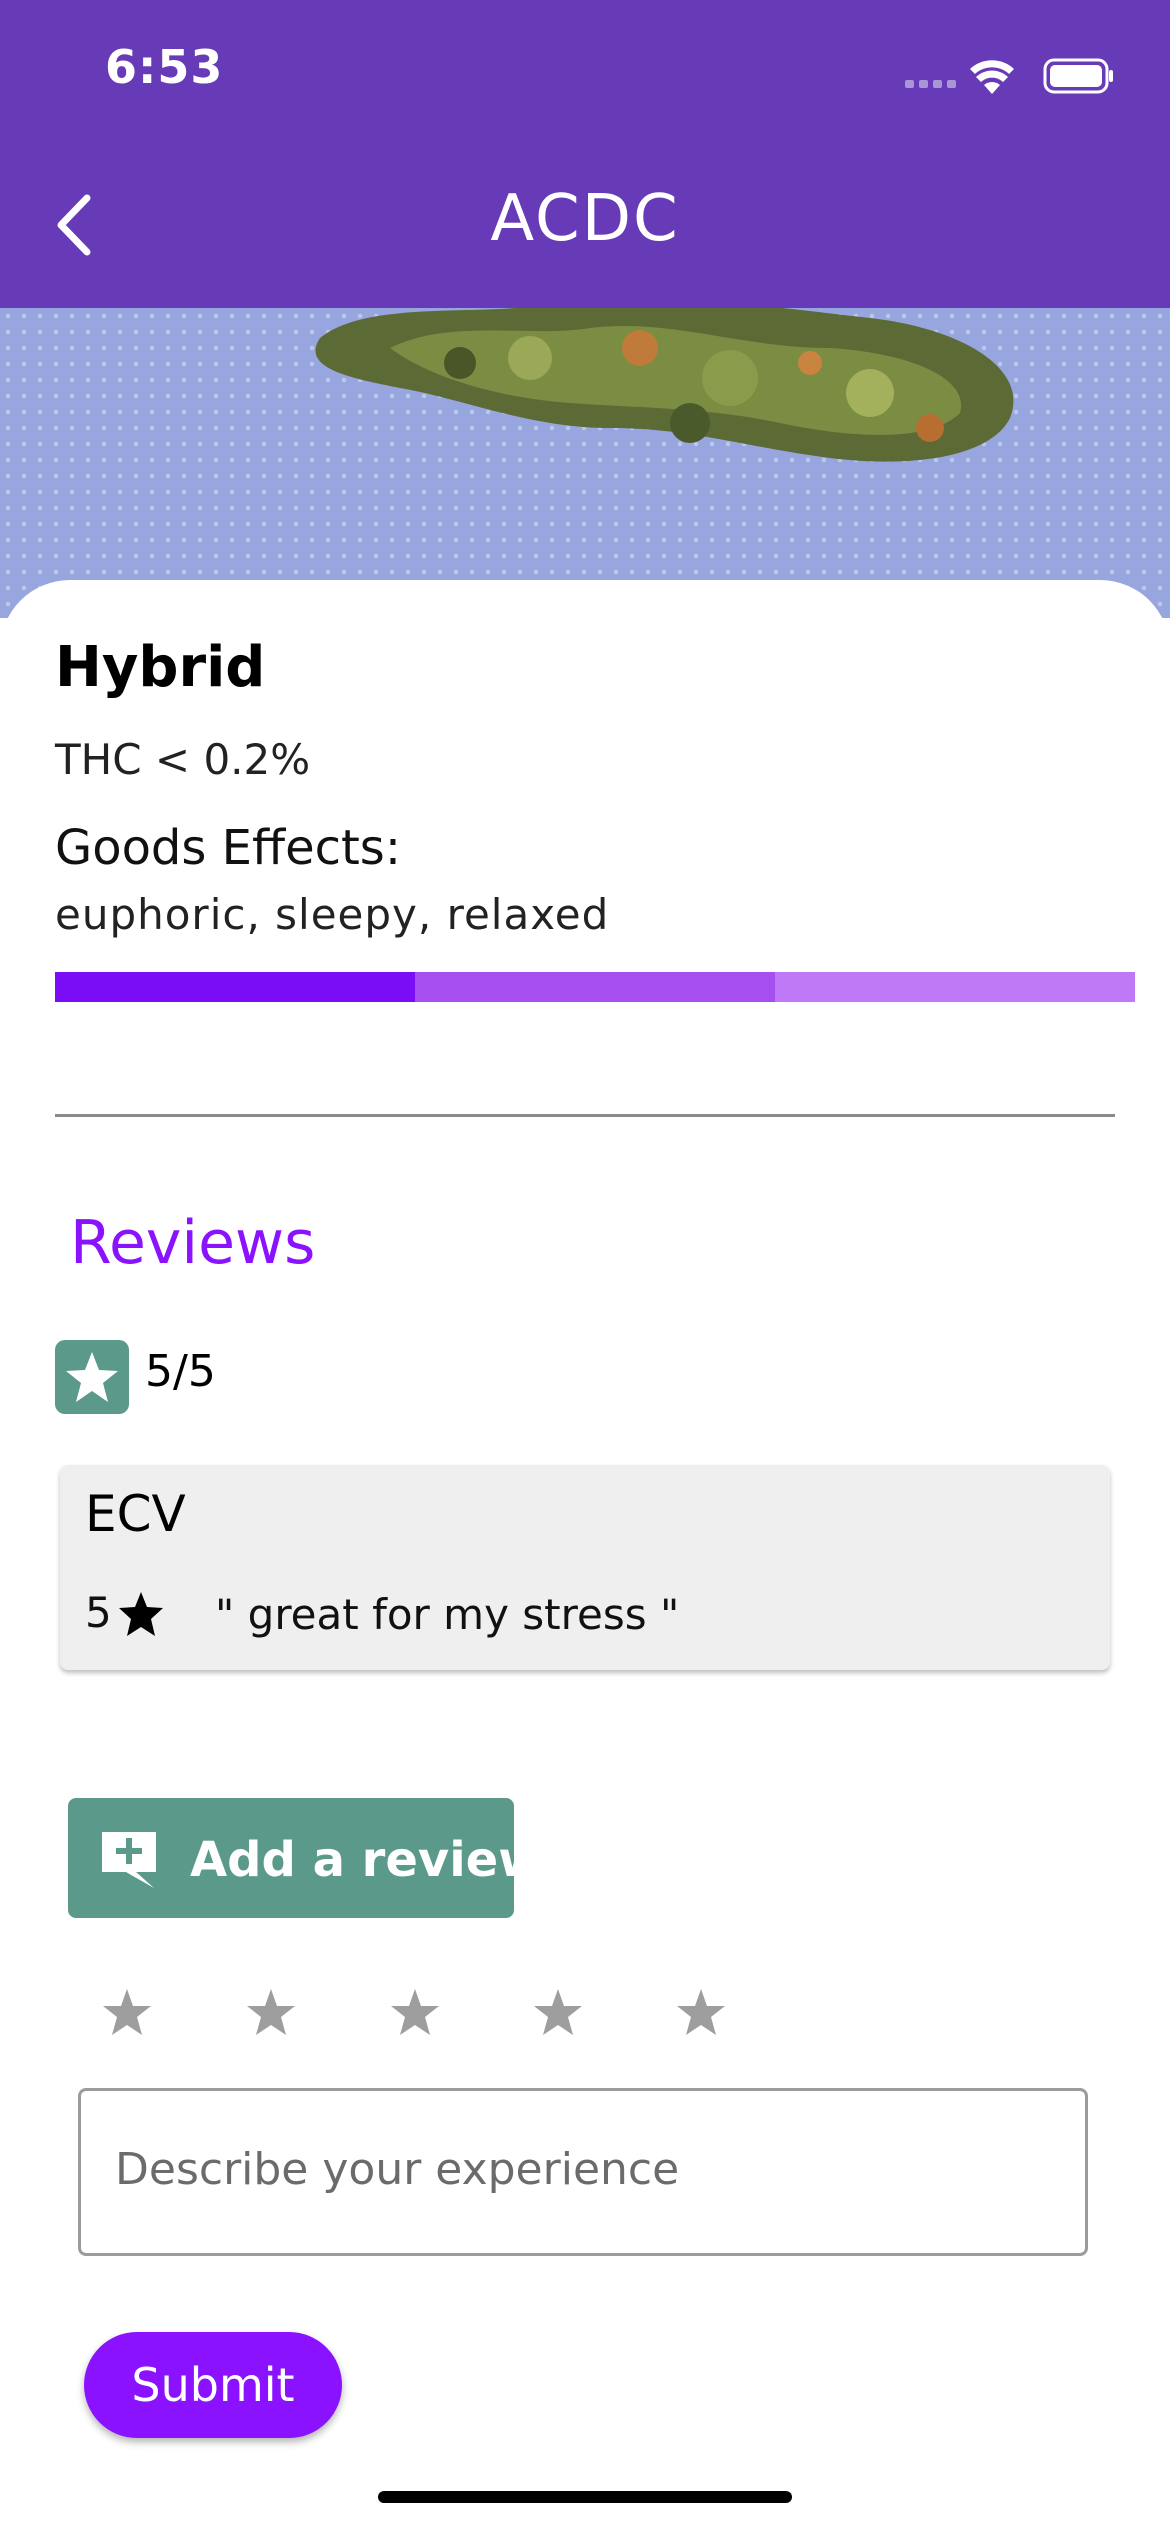  I want to click on experience-placeholder: Describe your experience, so click(397, 2169).